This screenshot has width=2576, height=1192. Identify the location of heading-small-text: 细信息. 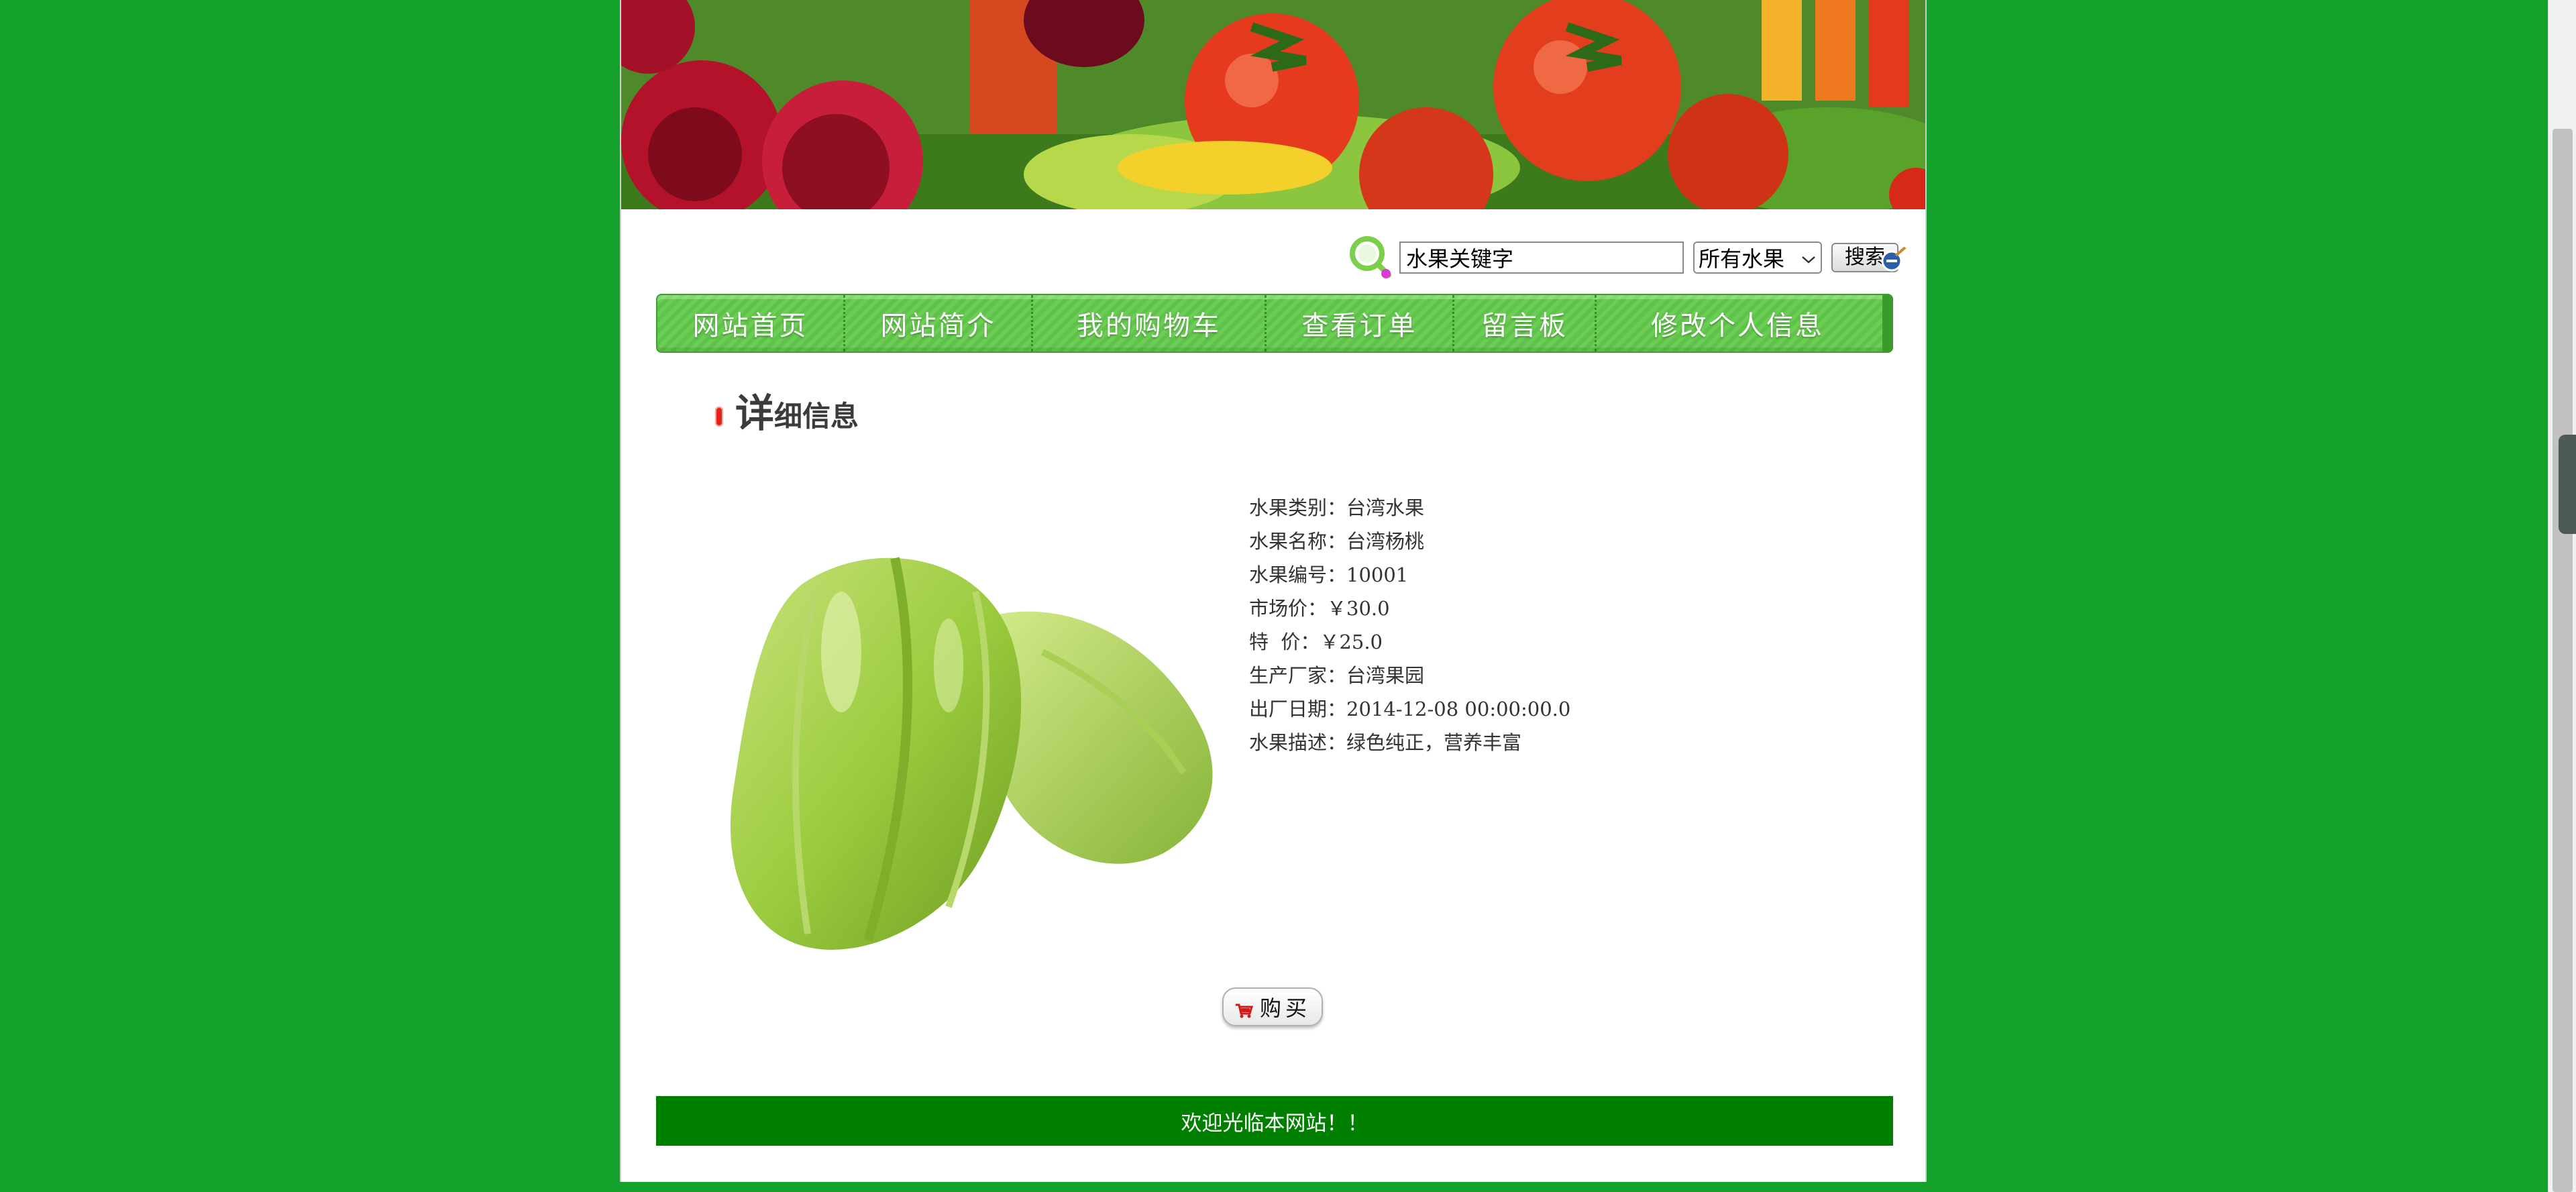
(816, 416).